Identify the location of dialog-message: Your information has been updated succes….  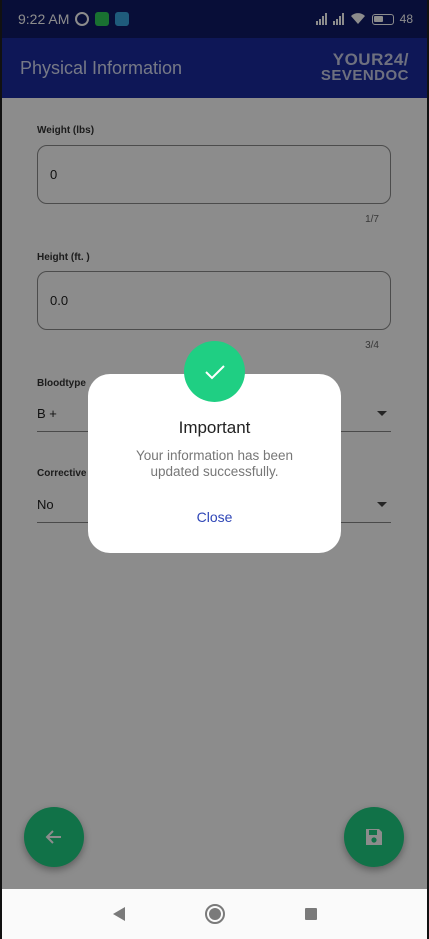
(214, 463).